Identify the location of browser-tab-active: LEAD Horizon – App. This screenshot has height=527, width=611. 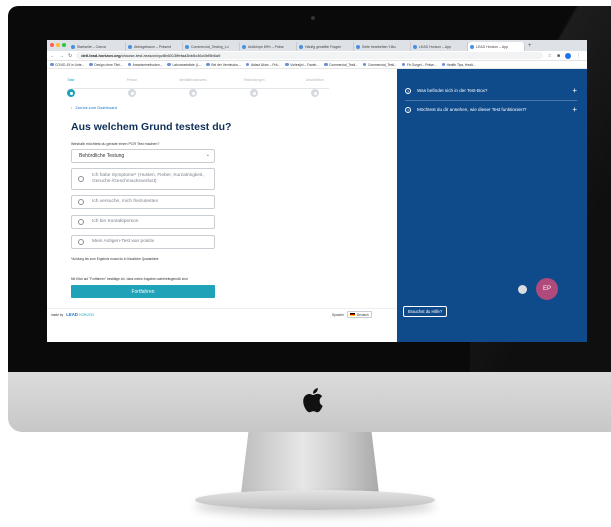
(496, 46).